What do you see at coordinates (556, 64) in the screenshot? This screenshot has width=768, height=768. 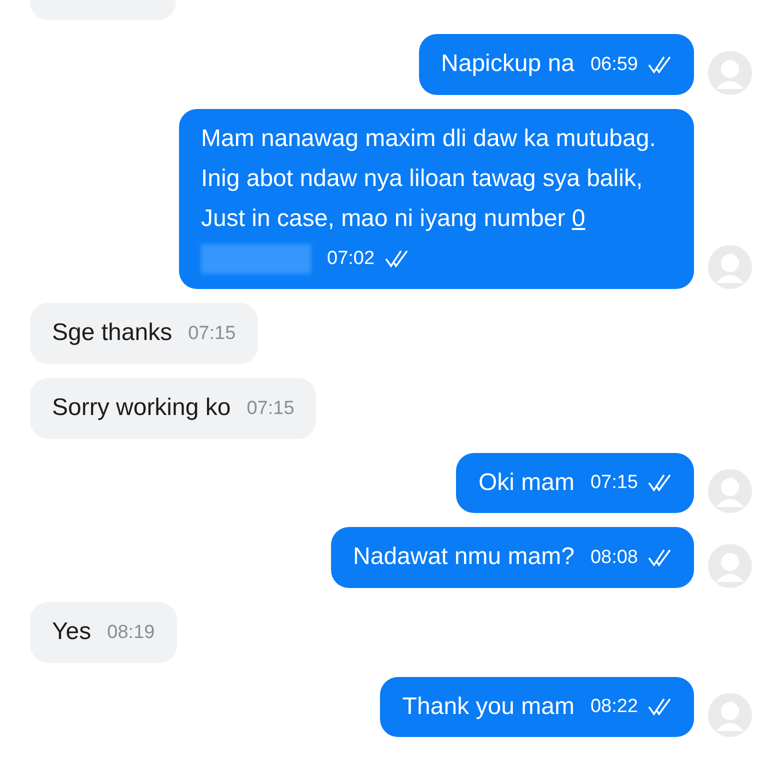 I see `message-text: Napickup na 06:59` at bounding box center [556, 64].